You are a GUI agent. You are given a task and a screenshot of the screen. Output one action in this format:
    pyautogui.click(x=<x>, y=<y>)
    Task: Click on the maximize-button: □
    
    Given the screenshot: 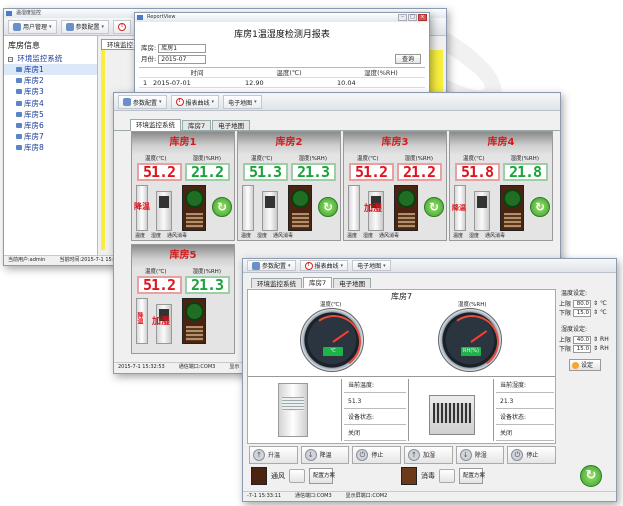 What is the action you would take?
    pyautogui.click(x=412, y=17)
    